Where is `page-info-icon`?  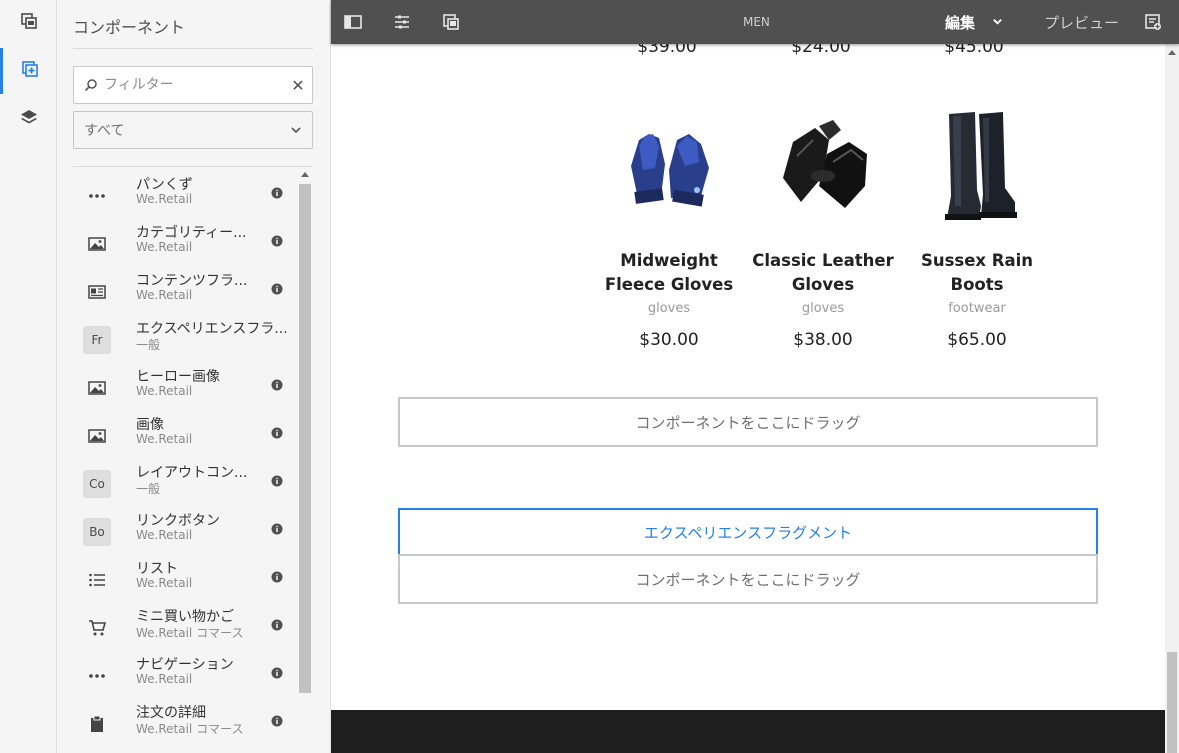
page-info-icon is located at coordinates (29, 23).